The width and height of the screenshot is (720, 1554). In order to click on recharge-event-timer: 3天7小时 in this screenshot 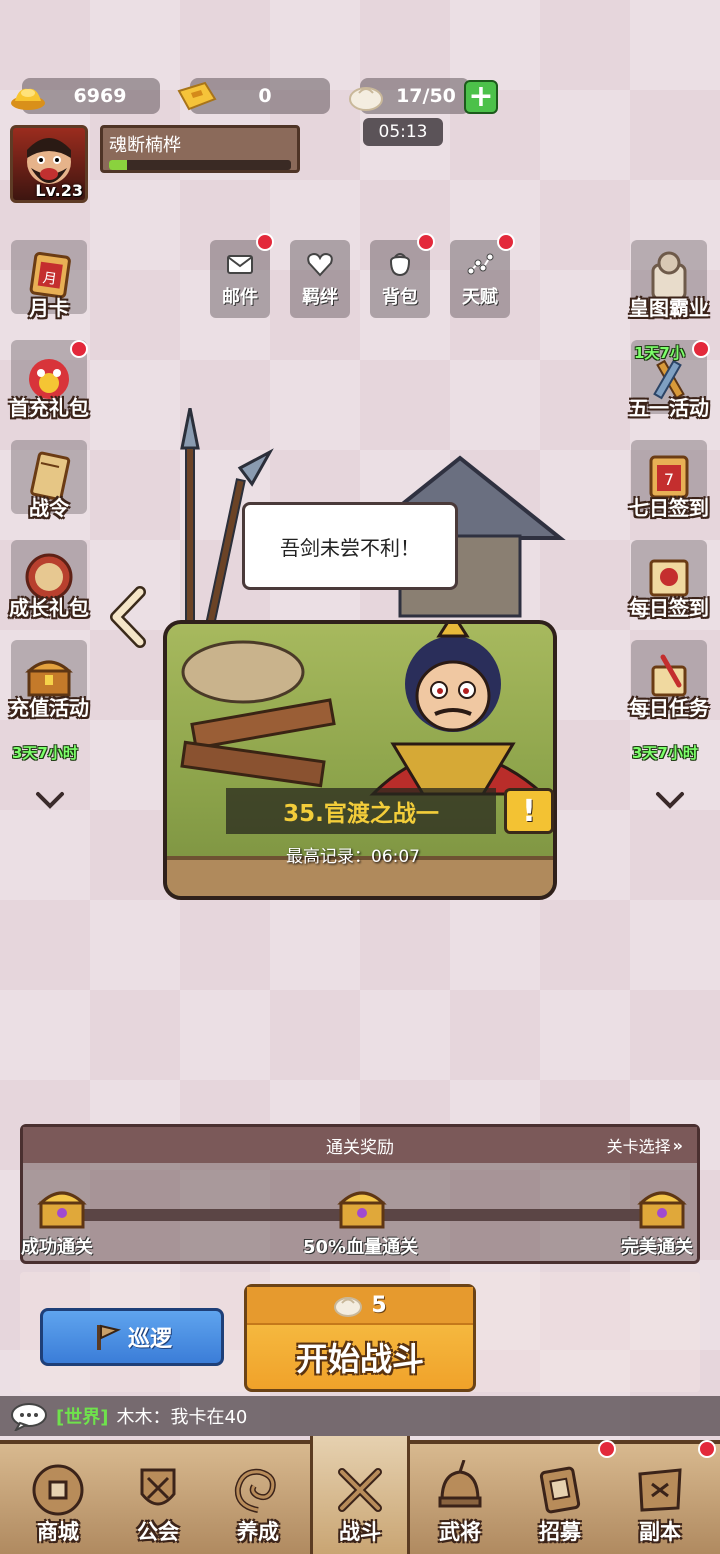, I will do `click(45, 753)`.